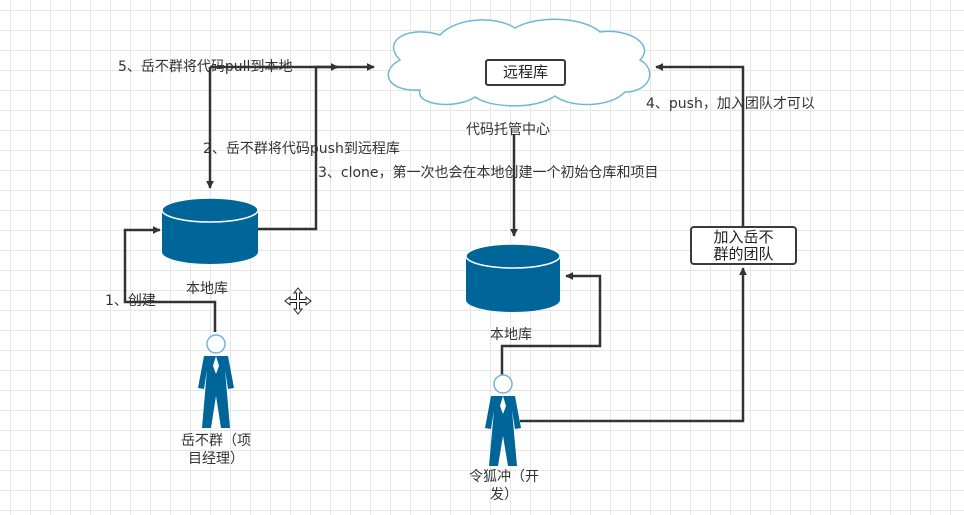 The image size is (964, 515). What do you see at coordinates (207, 289) in the screenshot?
I see `left-repo-label: 本地库` at bounding box center [207, 289].